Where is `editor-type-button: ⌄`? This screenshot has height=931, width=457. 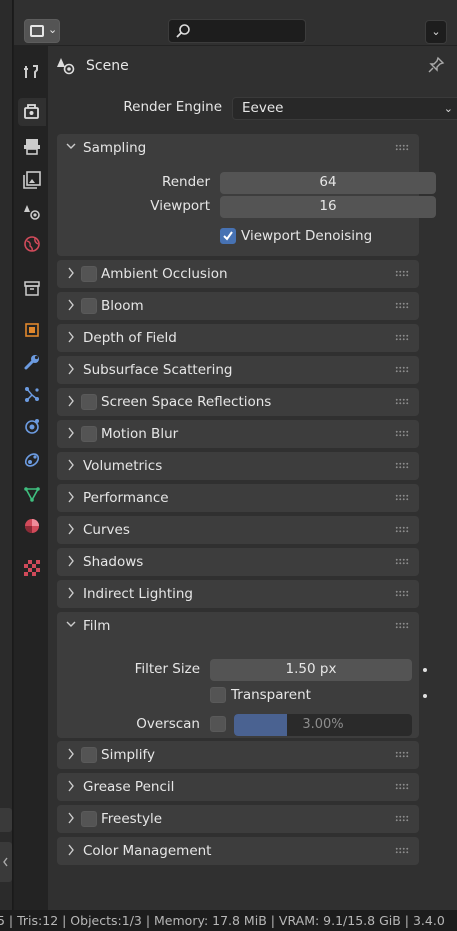
editor-type-button: ⌄ is located at coordinates (42, 31).